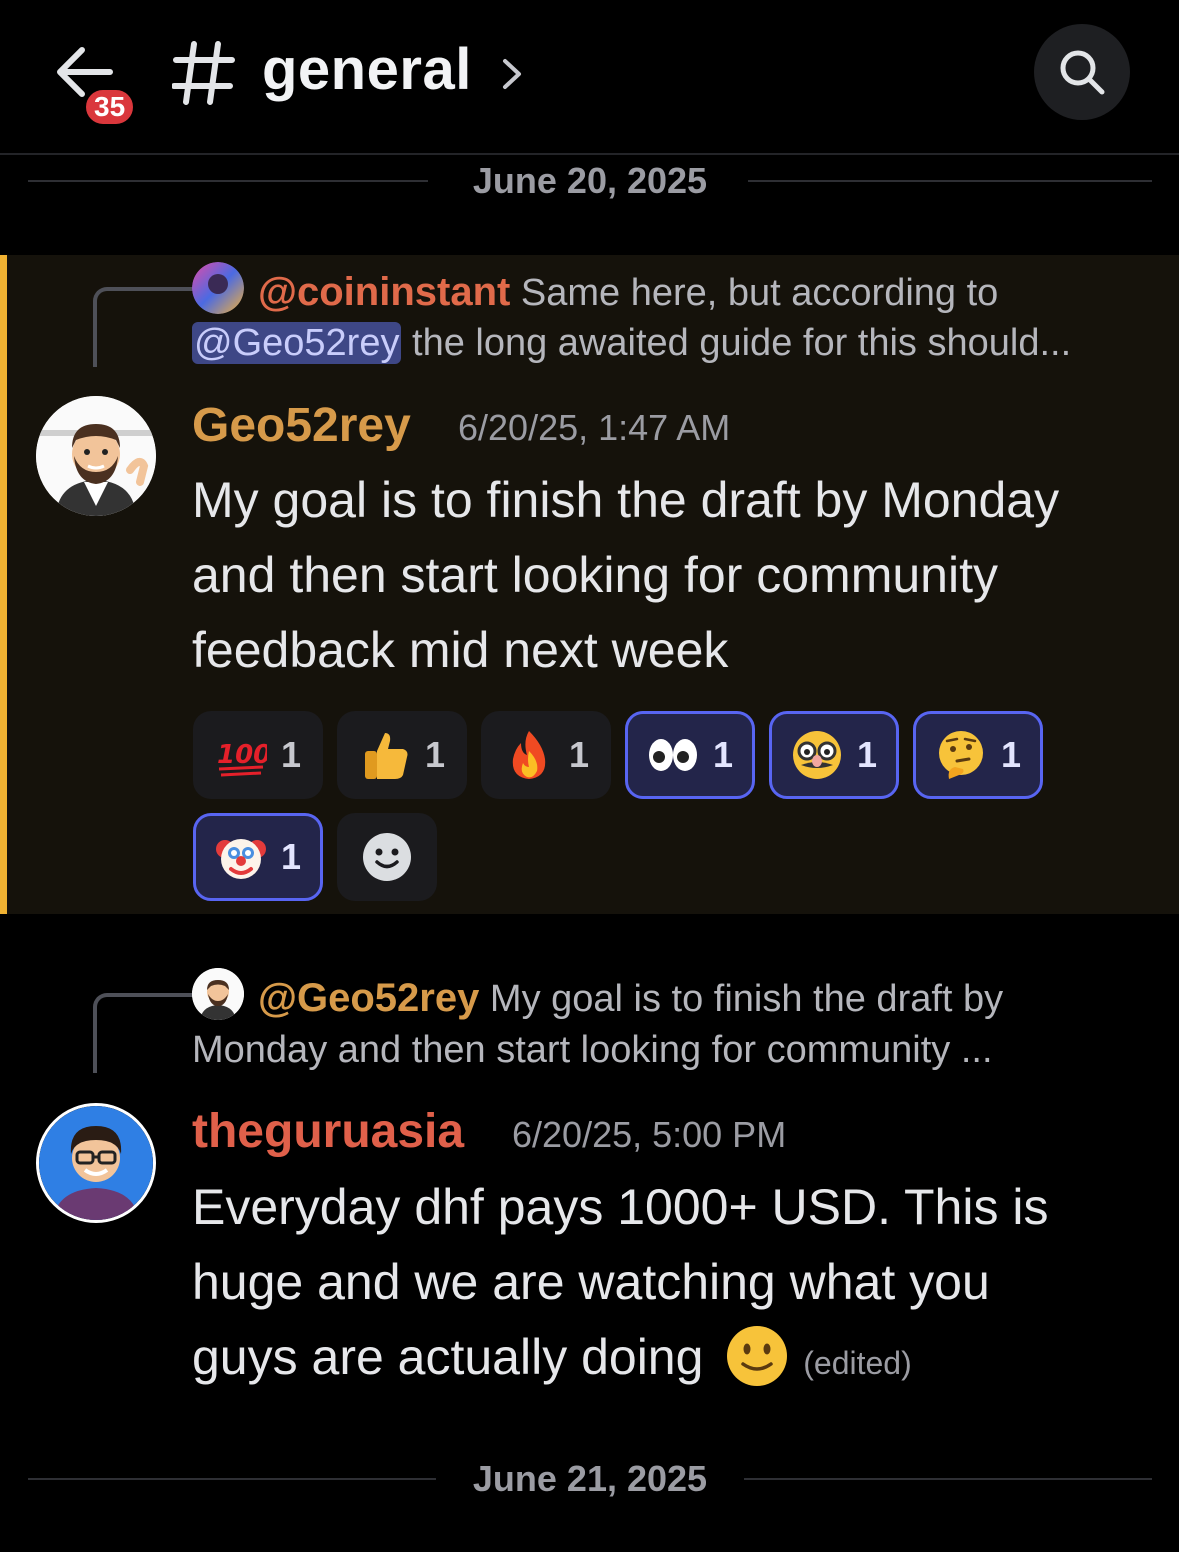  Describe the element at coordinates (448, 1357) in the screenshot. I see `message-line-text: guys are actually doing` at that location.